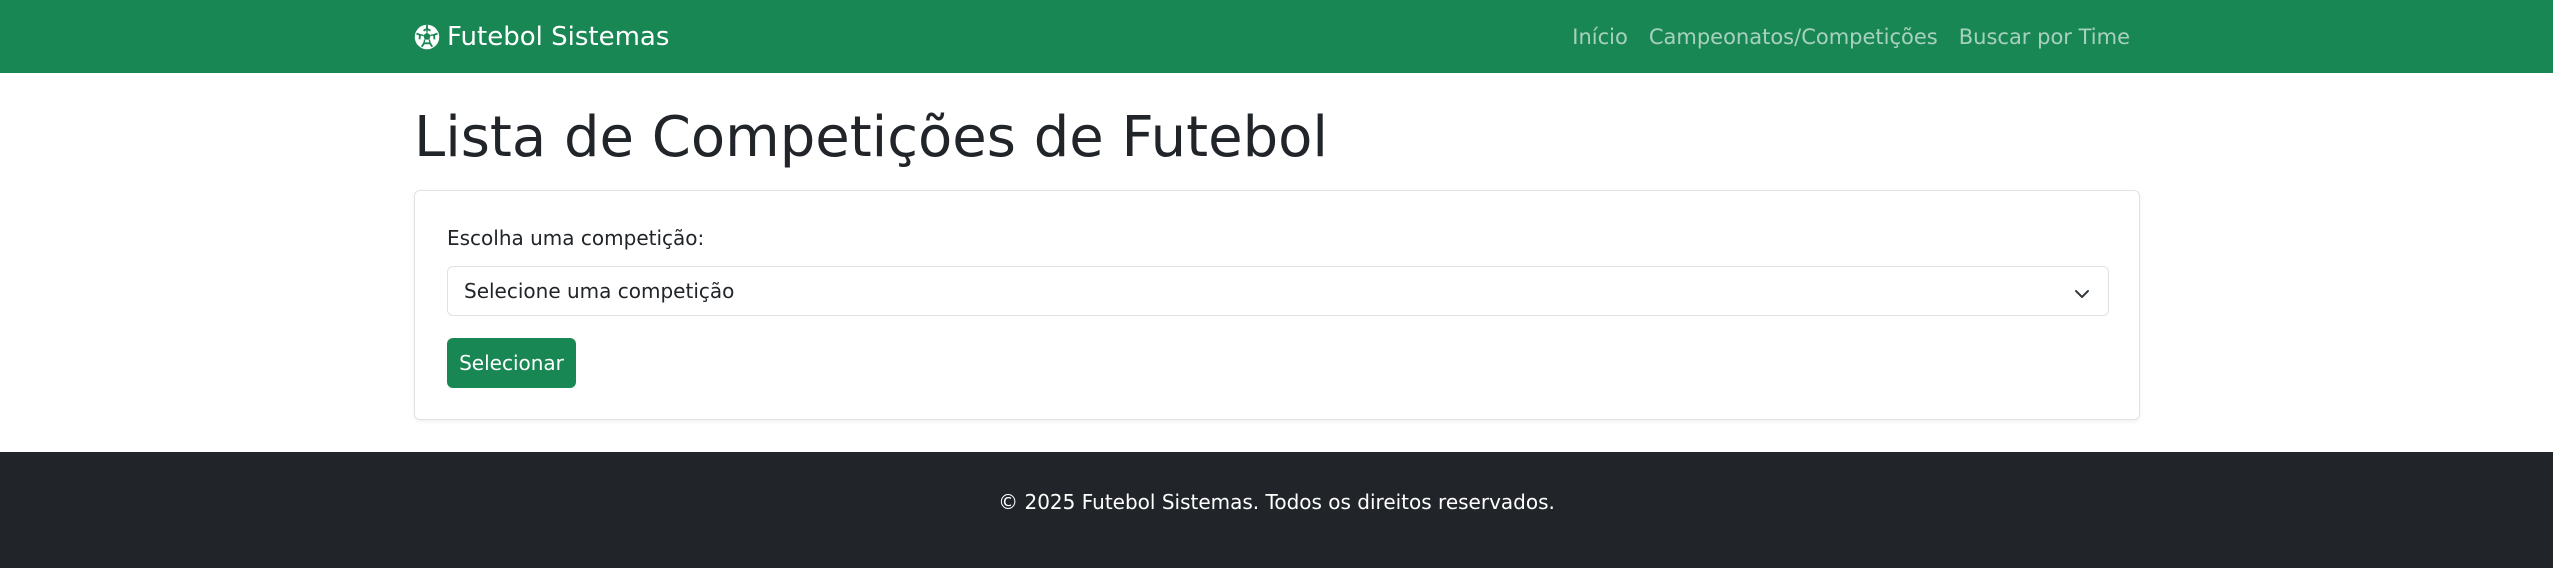 This screenshot has width=2553, height=568. What do you see at coordinates (1793, 37) in the screenshot?
I see `nav-link-campeonatos: Campeonatos/Competições` at bounding box center [1793, 37].